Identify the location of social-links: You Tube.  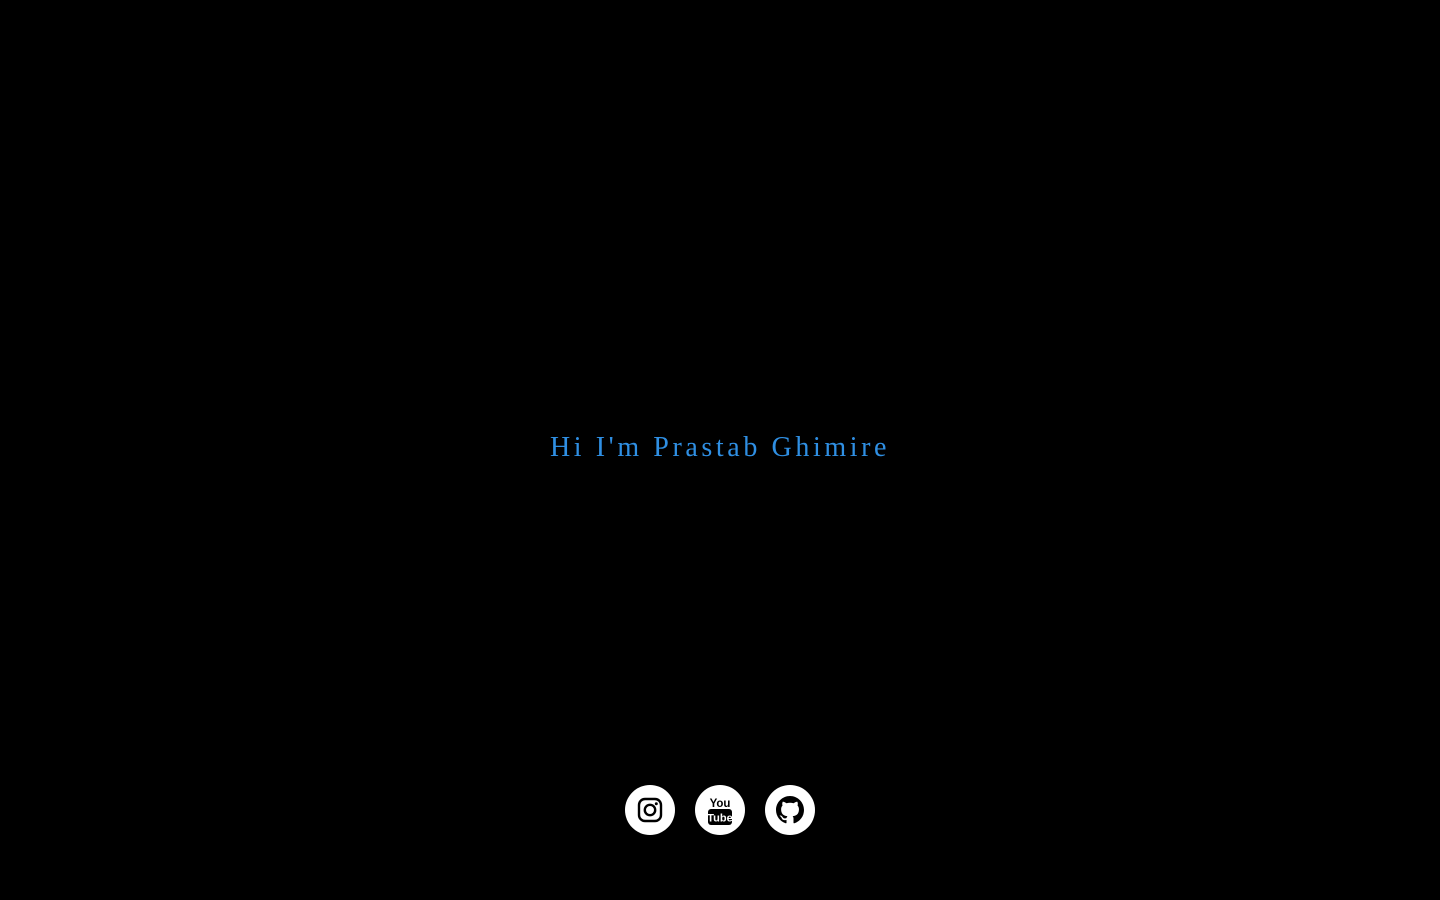
(720, 810).